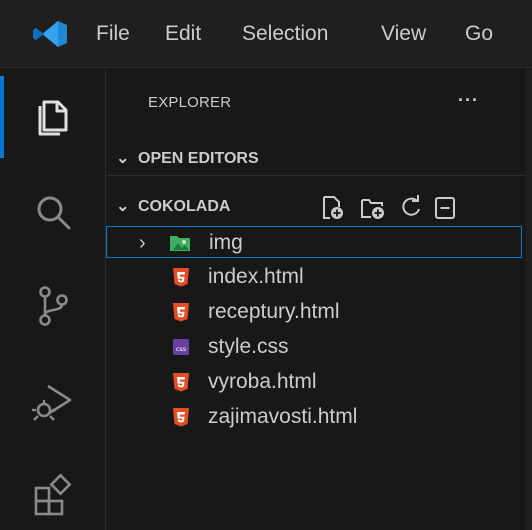 This screenshot has height=530, width=532. I want to click on open-editors-label: OPEN EDITORS, so click(198, 158).